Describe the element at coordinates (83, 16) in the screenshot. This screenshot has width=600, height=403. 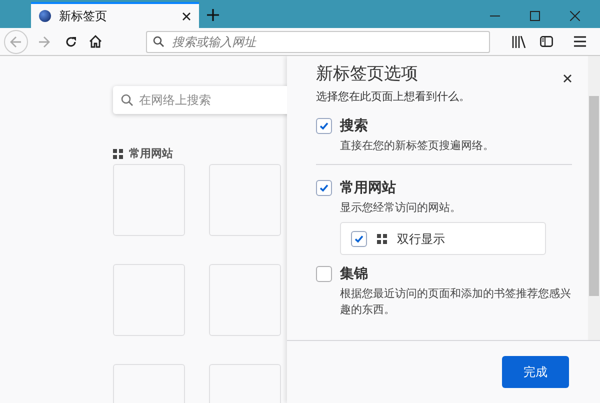
I see `tab-title: 新标签页` at that location.